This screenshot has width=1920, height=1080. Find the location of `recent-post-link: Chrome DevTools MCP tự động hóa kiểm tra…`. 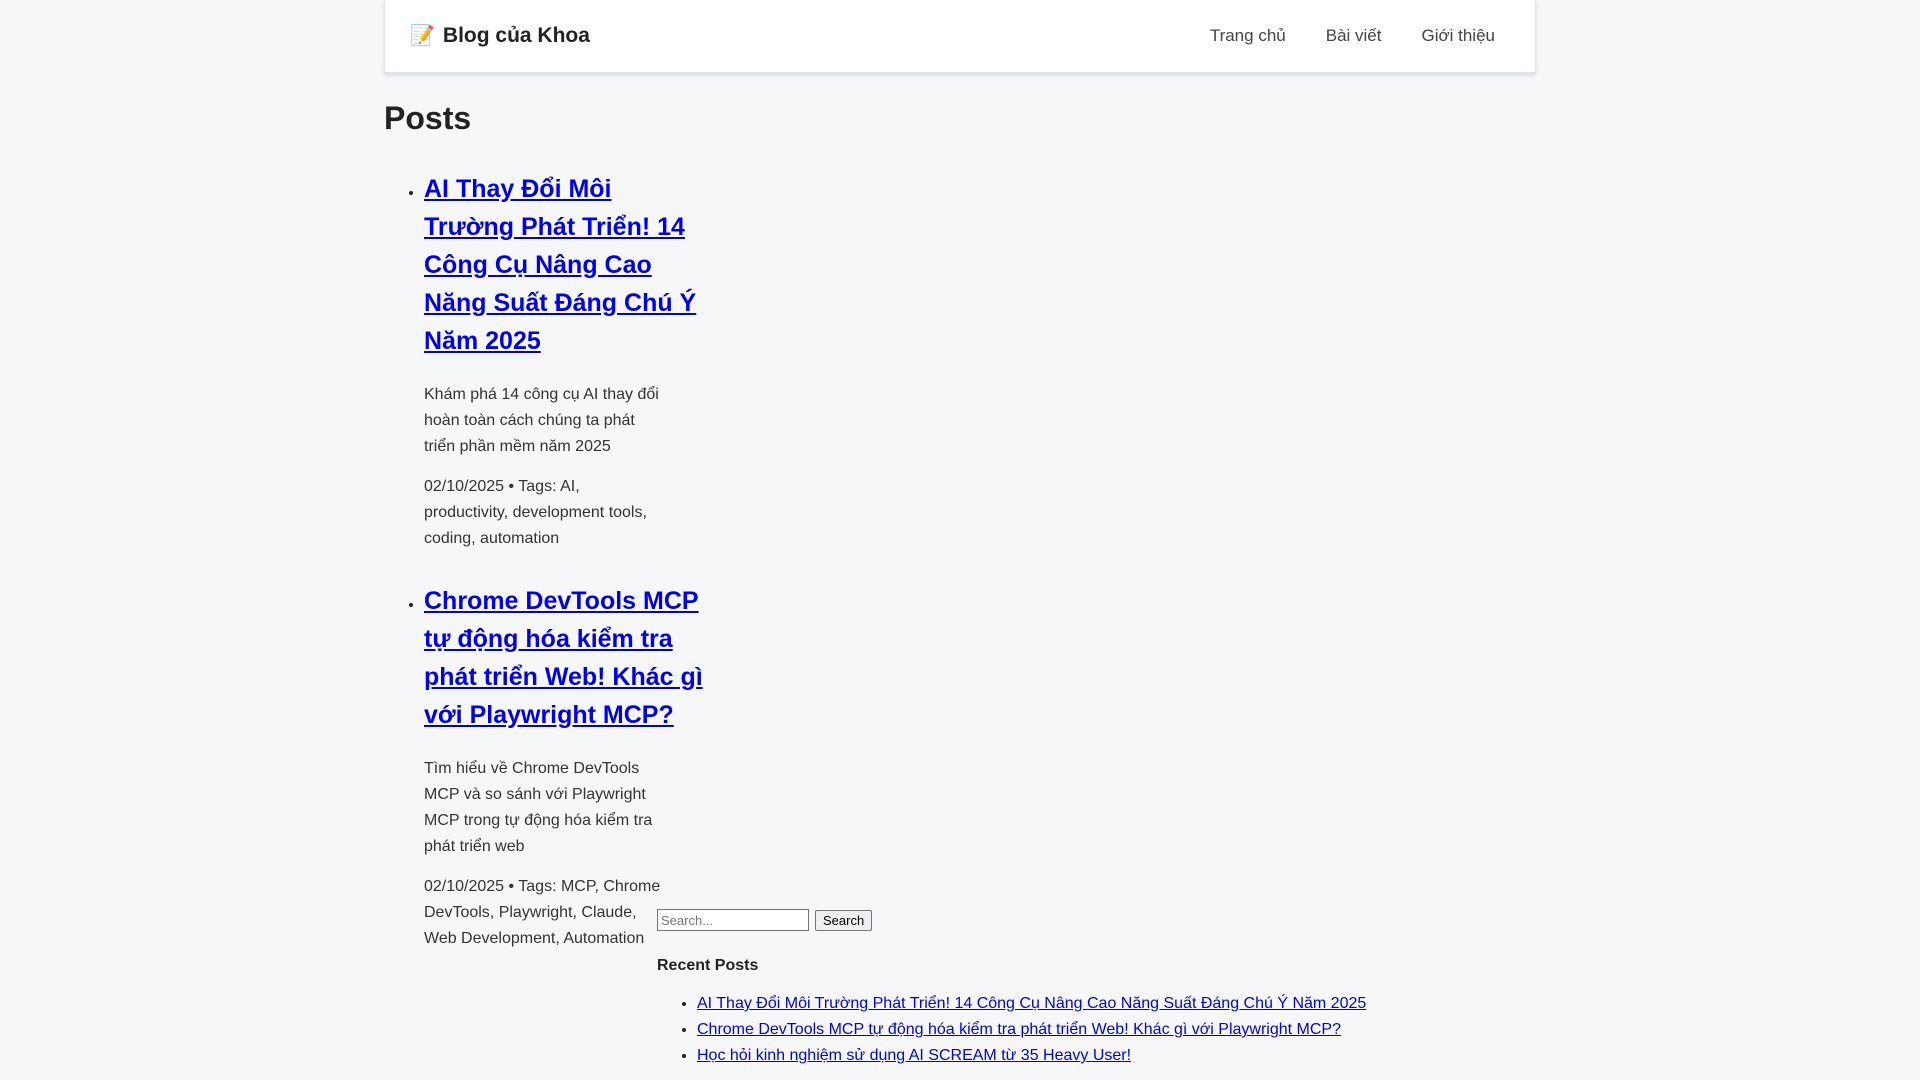

recent-post-link: Chrome DevTools MCP tự động hóa kiểm tra… is located at coordinates (1019, 1029).